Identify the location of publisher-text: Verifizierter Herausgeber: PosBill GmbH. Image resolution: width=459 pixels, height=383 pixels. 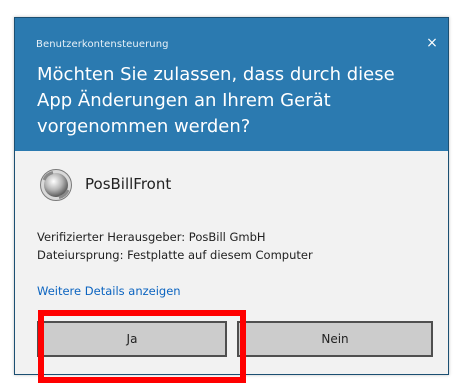
(151, 237).